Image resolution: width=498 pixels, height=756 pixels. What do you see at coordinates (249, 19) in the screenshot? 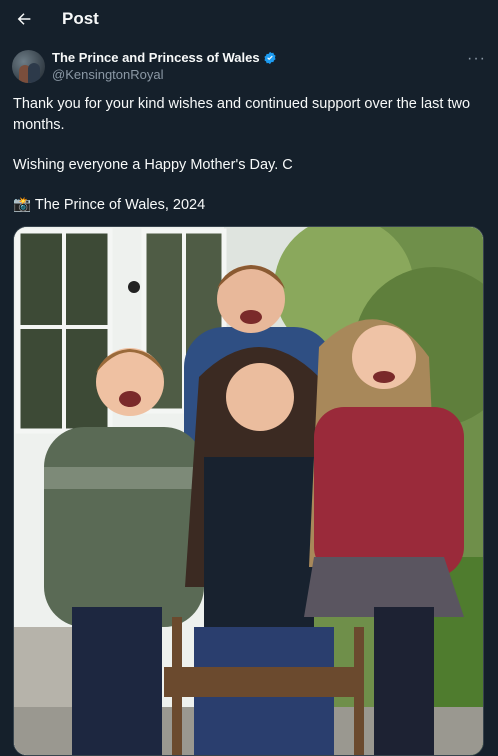
I see `top-bar: Post` at bounding box center [249, 19].